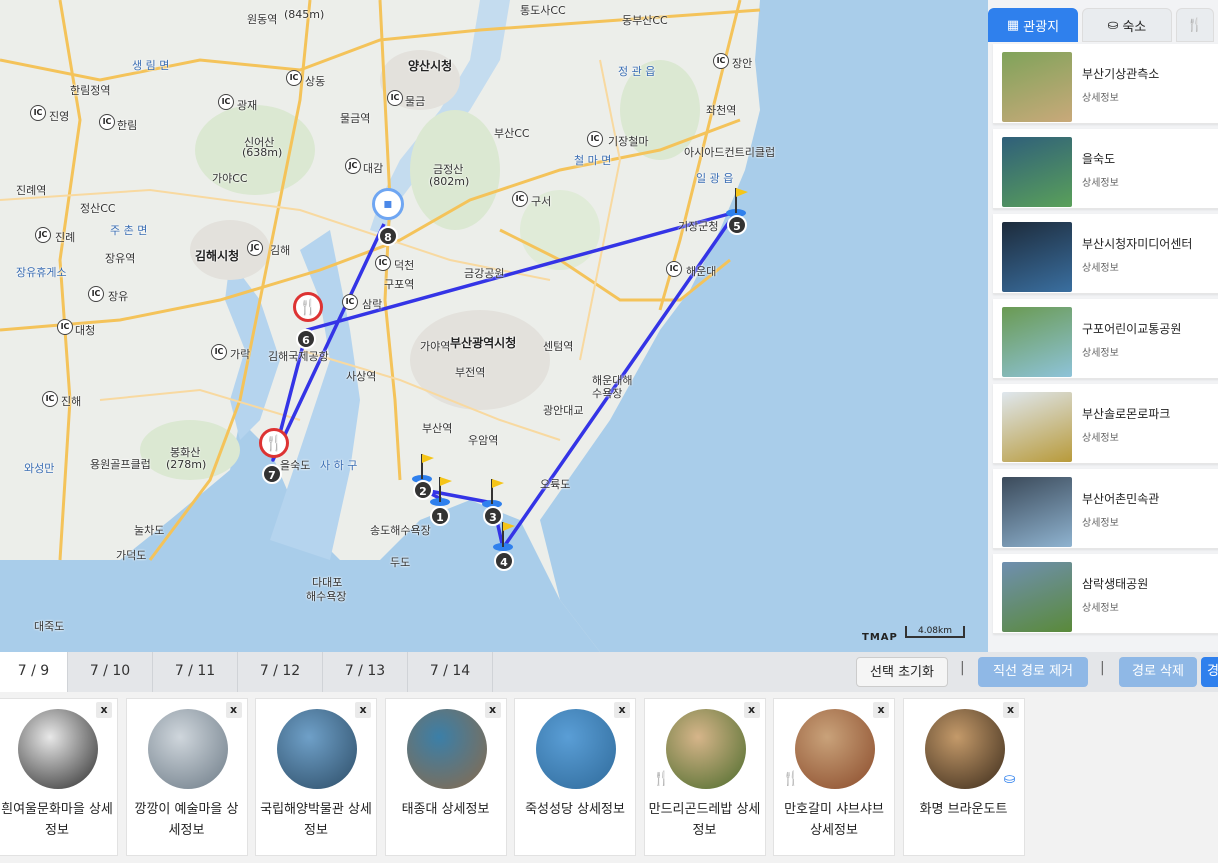  What do you see at coordinates (1126, 25) in the screenshot?
I see `tab-lodging: ⛀ 숙소` at bounding box center [1126, 25].